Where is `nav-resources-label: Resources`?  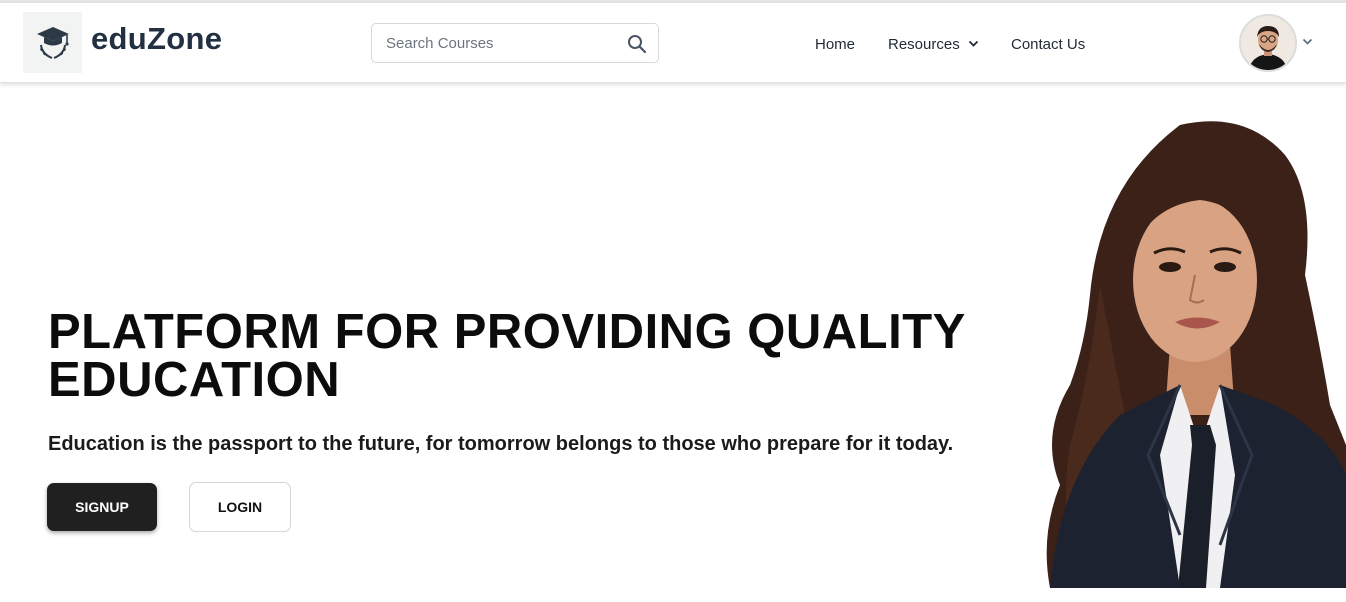 nav-resources-label: Resources is located at coordinates (924, 44).